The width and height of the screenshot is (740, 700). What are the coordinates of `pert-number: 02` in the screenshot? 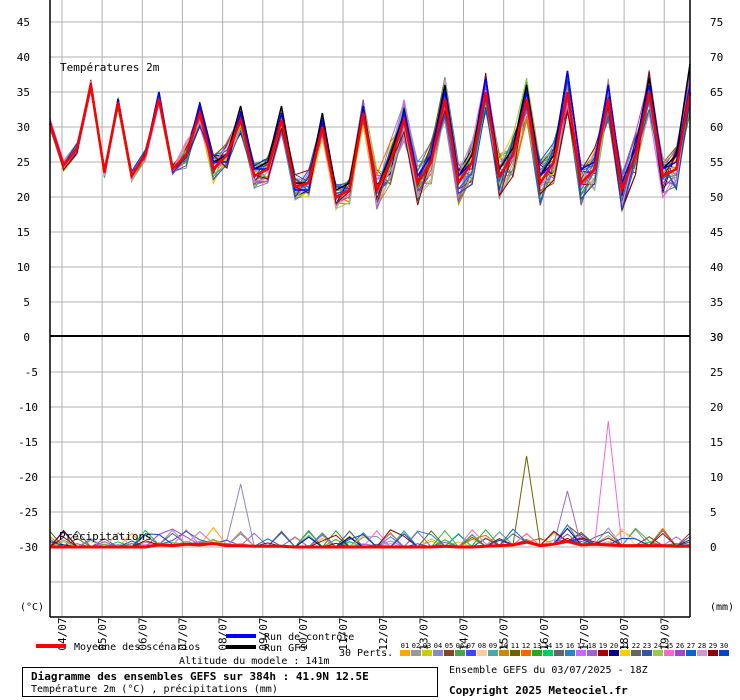 It's located at (416, 646).